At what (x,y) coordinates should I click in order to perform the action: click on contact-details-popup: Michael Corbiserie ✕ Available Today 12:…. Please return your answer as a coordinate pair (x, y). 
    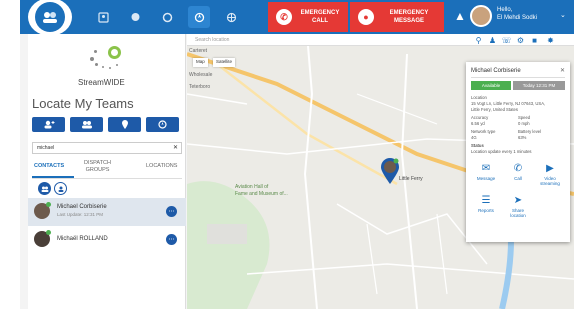
    Looking at the image, I should click on (518, 152).